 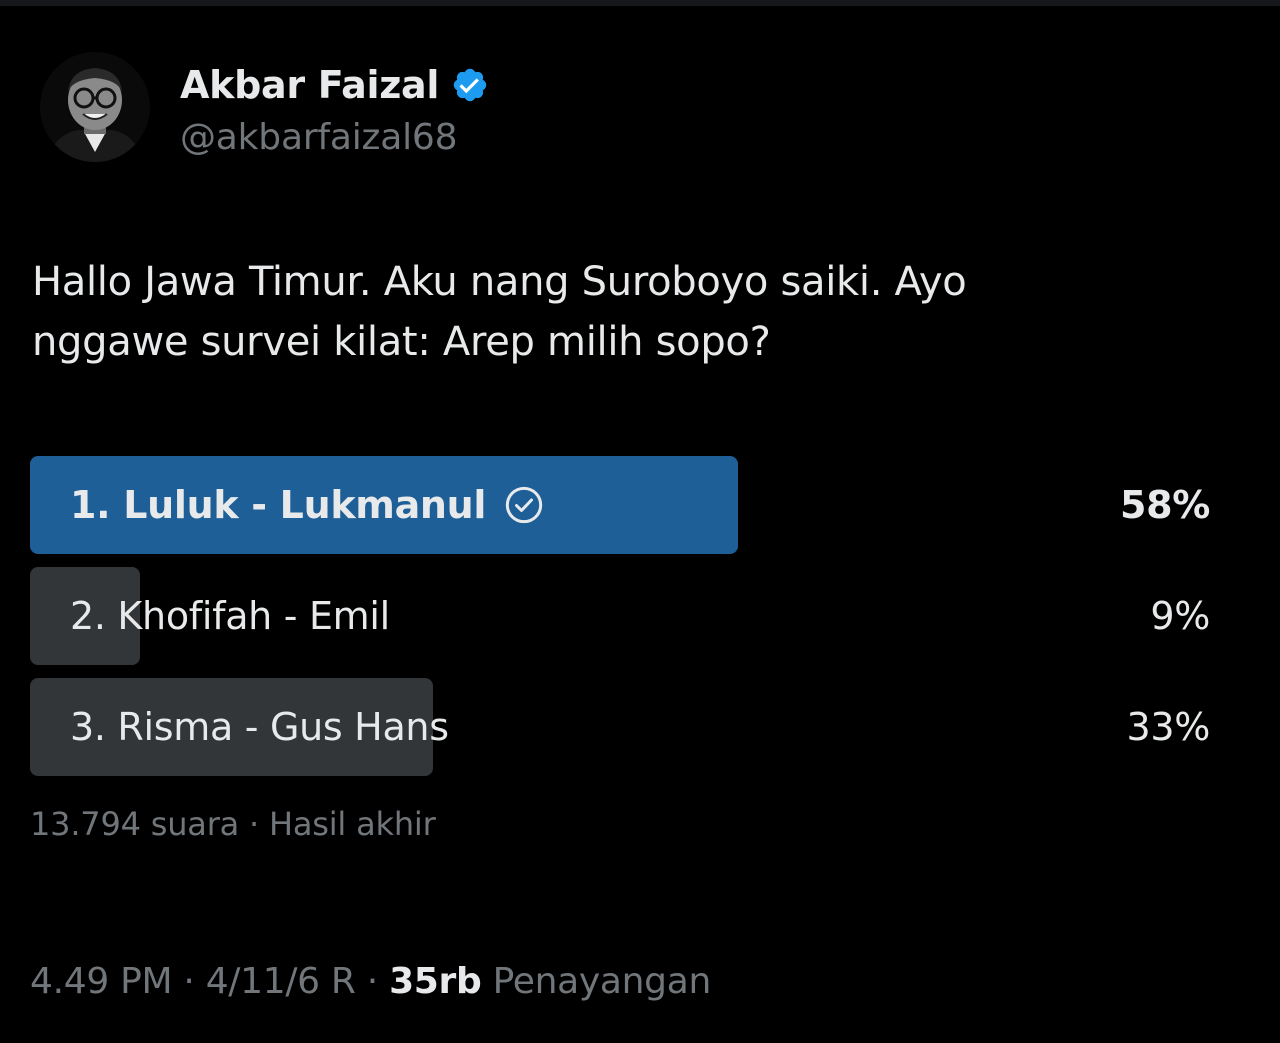 I want to click on poll-option-label-row-1: 1. Luluk - Lukmanul, so click(x=307, y=505).